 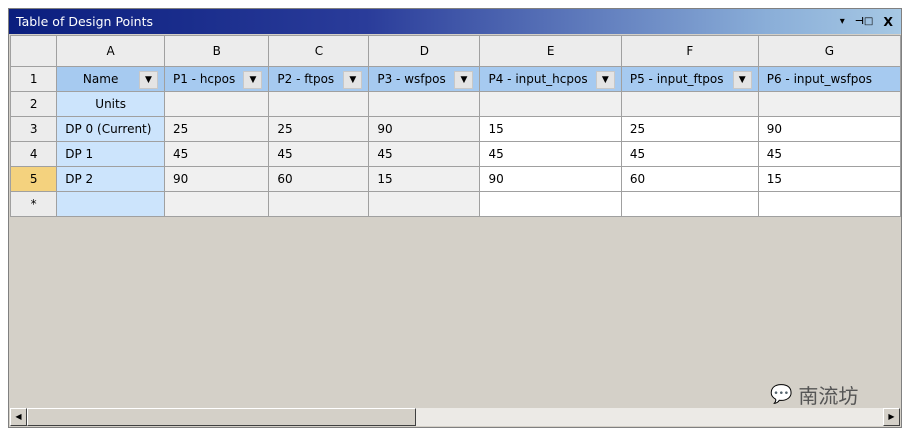 I want to click on table-cell: DP 1, so click(x=110, y=154).